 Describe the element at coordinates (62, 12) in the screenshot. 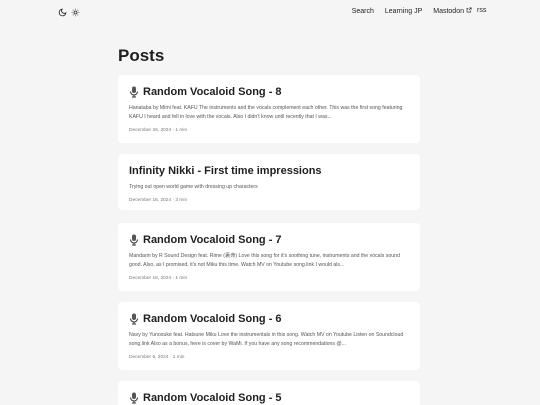

I see `moon-icon` at that location.